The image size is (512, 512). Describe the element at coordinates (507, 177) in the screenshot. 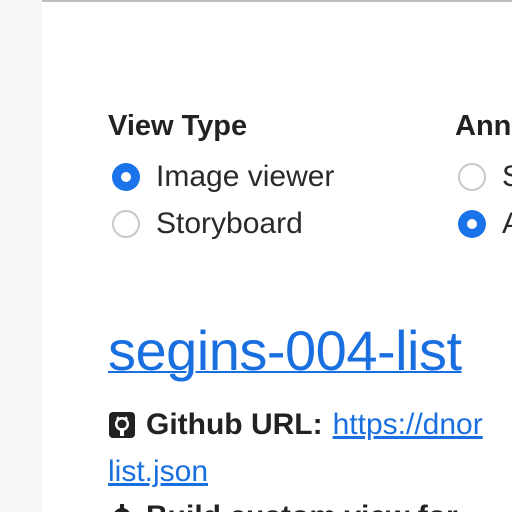

I see `radio-label-annotation-s: S` at that location.